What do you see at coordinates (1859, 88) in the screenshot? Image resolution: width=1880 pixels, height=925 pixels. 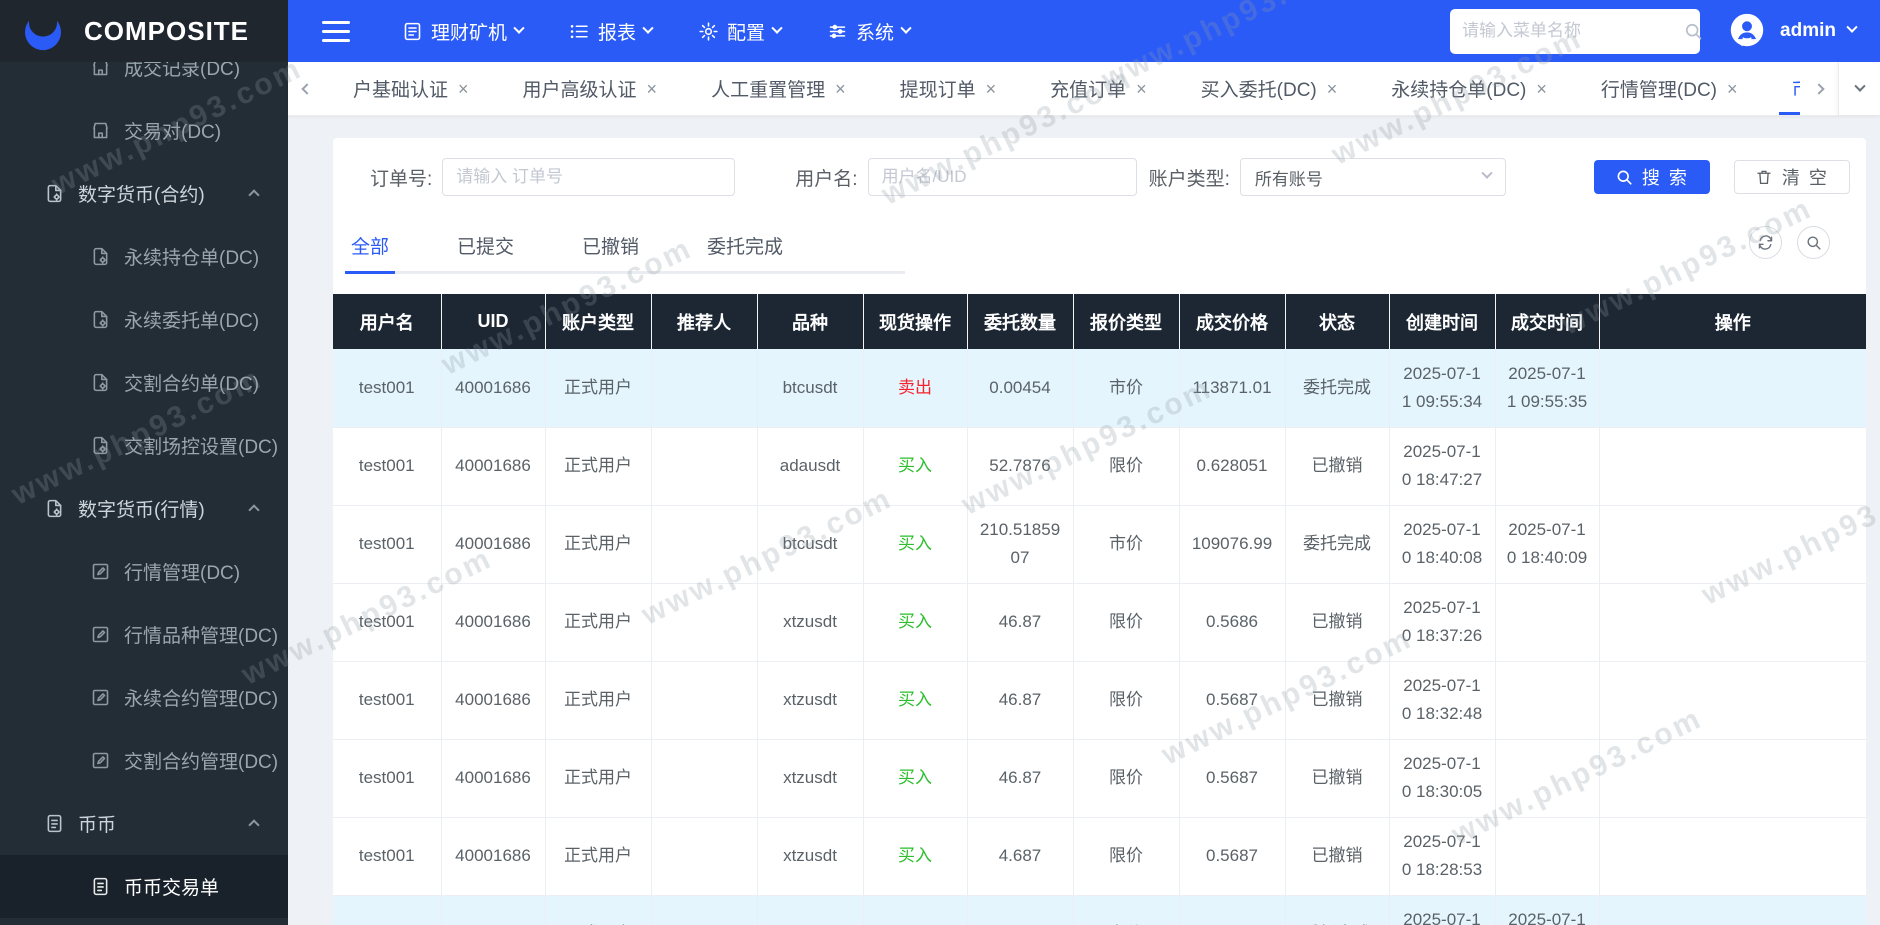 I see `tab-actions-dropdown-button` at bounding box center [1859, 88].